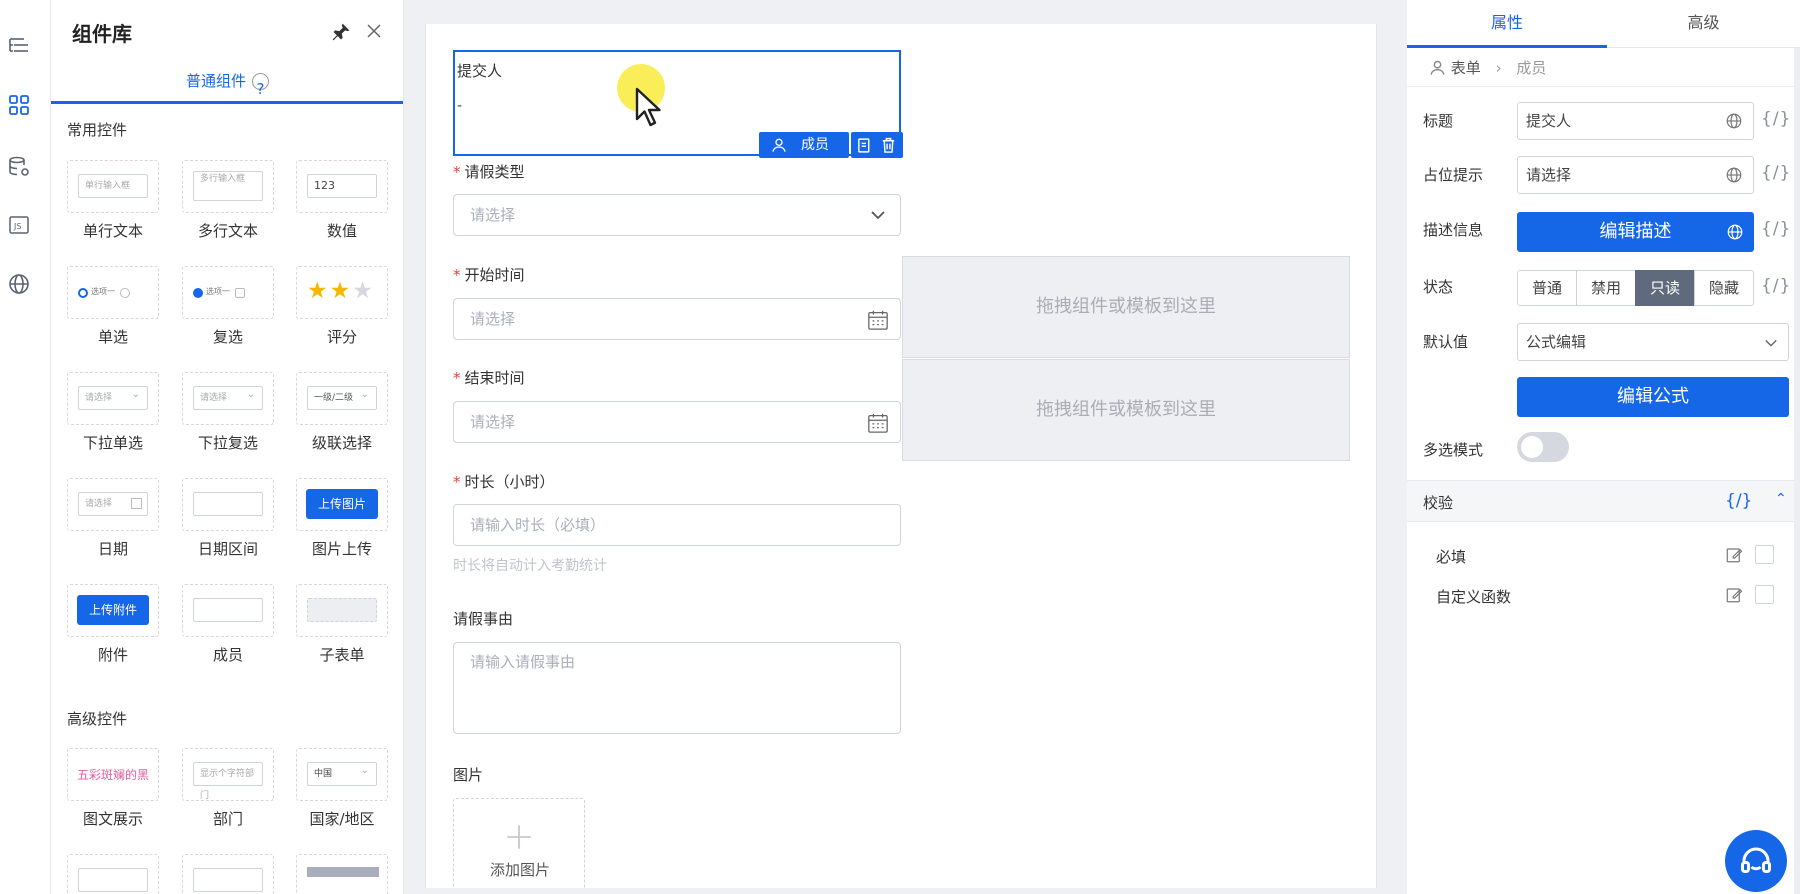 The width and height of the screenshot is (1800, 894). I want to click on end-time-input: 请选择, so click(677, 422).